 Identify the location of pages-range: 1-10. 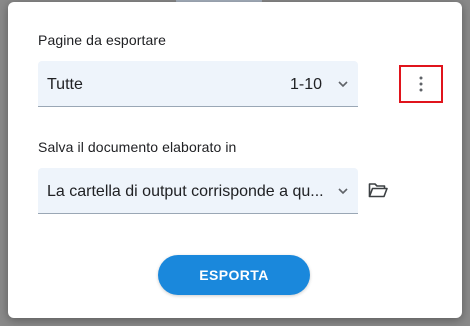
(305, 84).